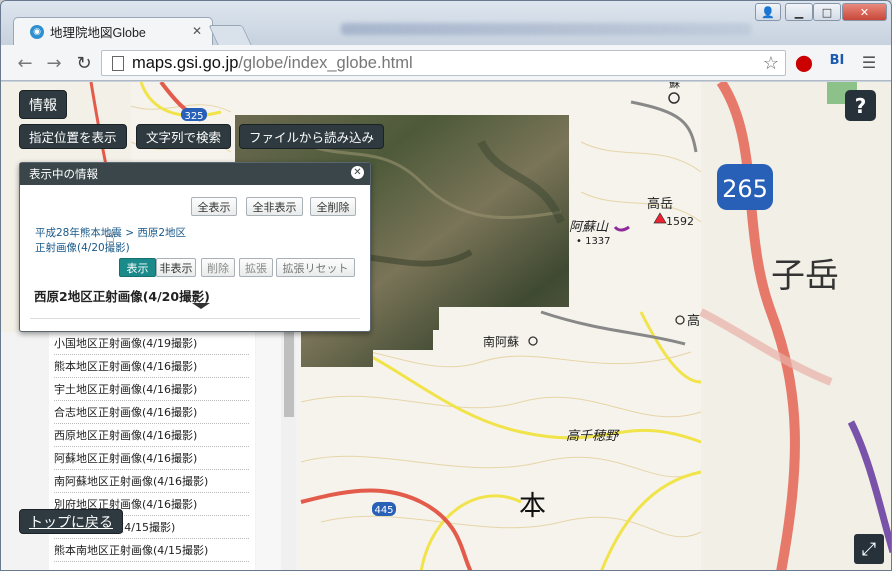  What do you see at coordinates (593, 436) in the screenshot?
I see `takachiho-label: 高千穂野` at bounding box center [593, 436].